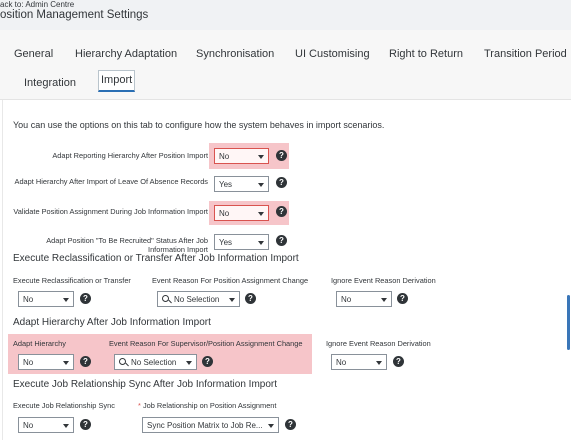  What do you see at coordinates (241, 242) in the screenshot?
I see `adapt-to-be-recruited-select: Yes` at bounding box center [241, 242].